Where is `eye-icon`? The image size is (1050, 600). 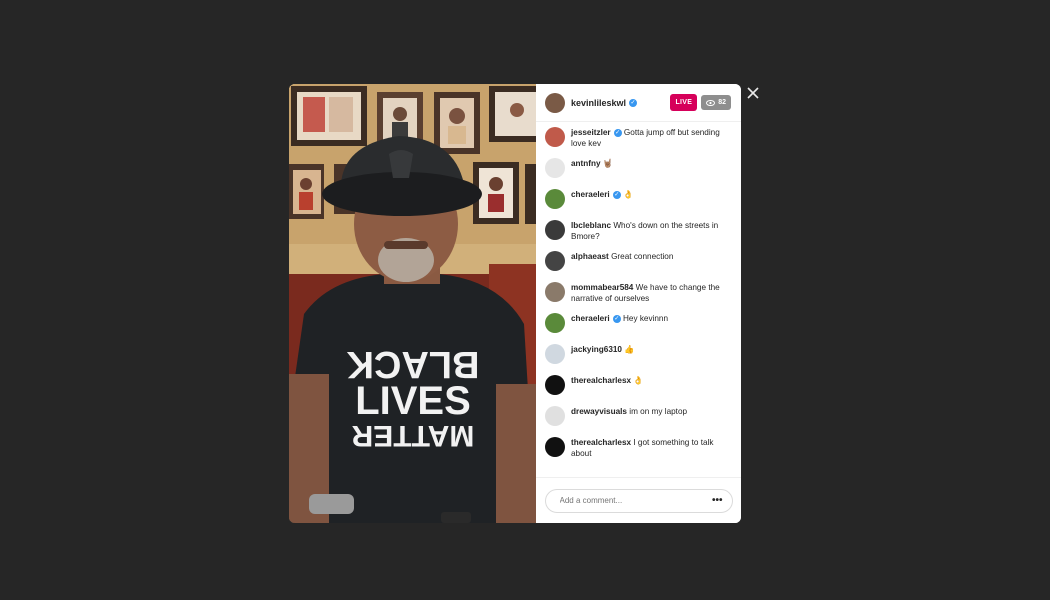 eye-icon is located at coordinates (711, 102).